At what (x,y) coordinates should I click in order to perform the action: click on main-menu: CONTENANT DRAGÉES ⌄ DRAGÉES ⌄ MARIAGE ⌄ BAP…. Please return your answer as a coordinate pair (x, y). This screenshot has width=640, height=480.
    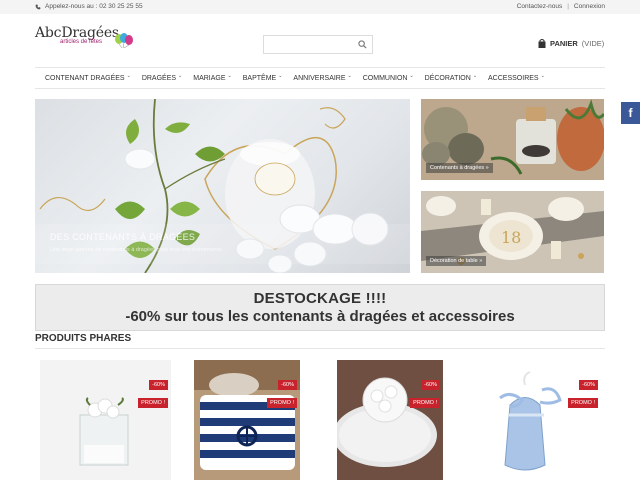
    Looking at the image, I should click on (320, 78).